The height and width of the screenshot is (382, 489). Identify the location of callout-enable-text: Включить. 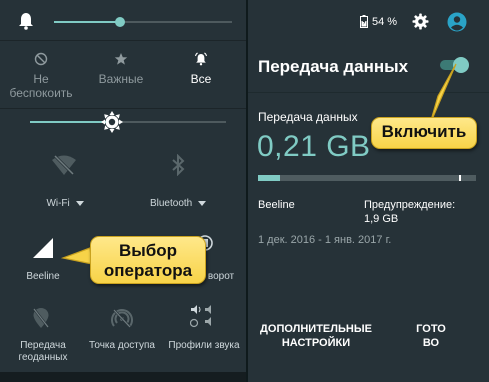
(424, 131).